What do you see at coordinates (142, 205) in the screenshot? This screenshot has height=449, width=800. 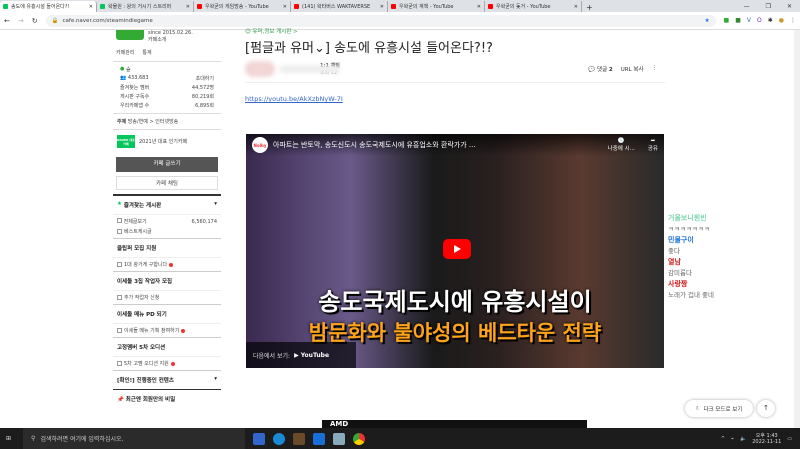 I see `fav-boards-header: 즐겨찾는 게시판` at bounding box center [142, 205].